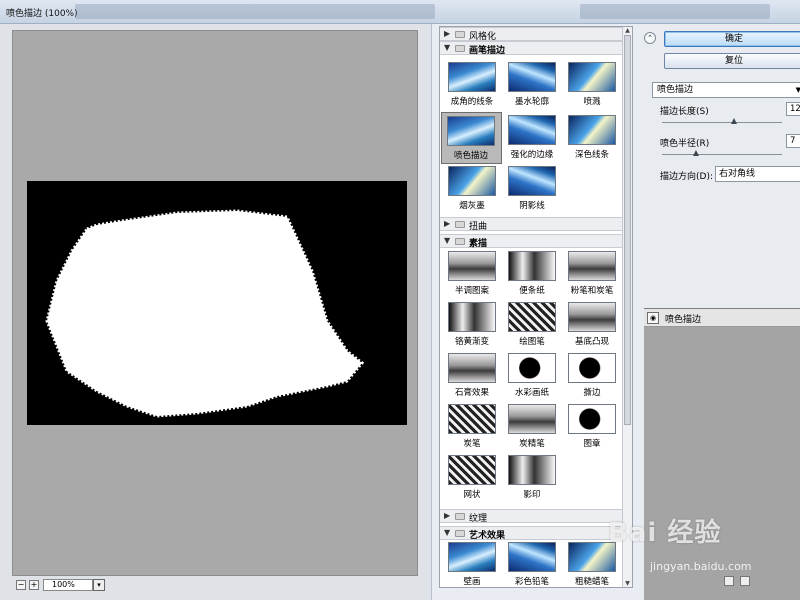 The height and width of the screenshot is (600, 800). I want to click on category-texture: ▶ 纹理, so click(531, 516).